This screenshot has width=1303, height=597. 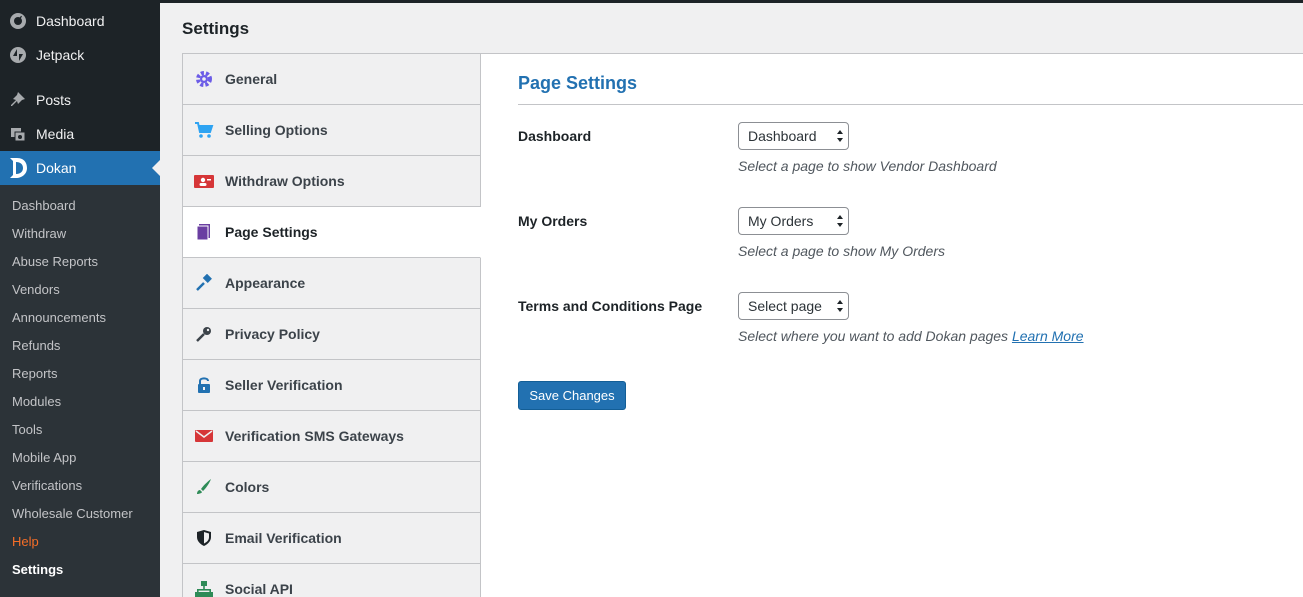 What do you see at coordinates (204, 588) in the screenshot?
I see `sitemap-icon` at bounding box center [204, 588].